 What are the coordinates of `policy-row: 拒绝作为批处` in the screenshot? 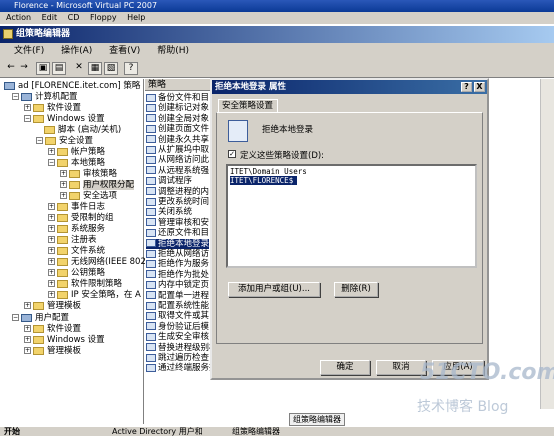 It's located at (177, 275).